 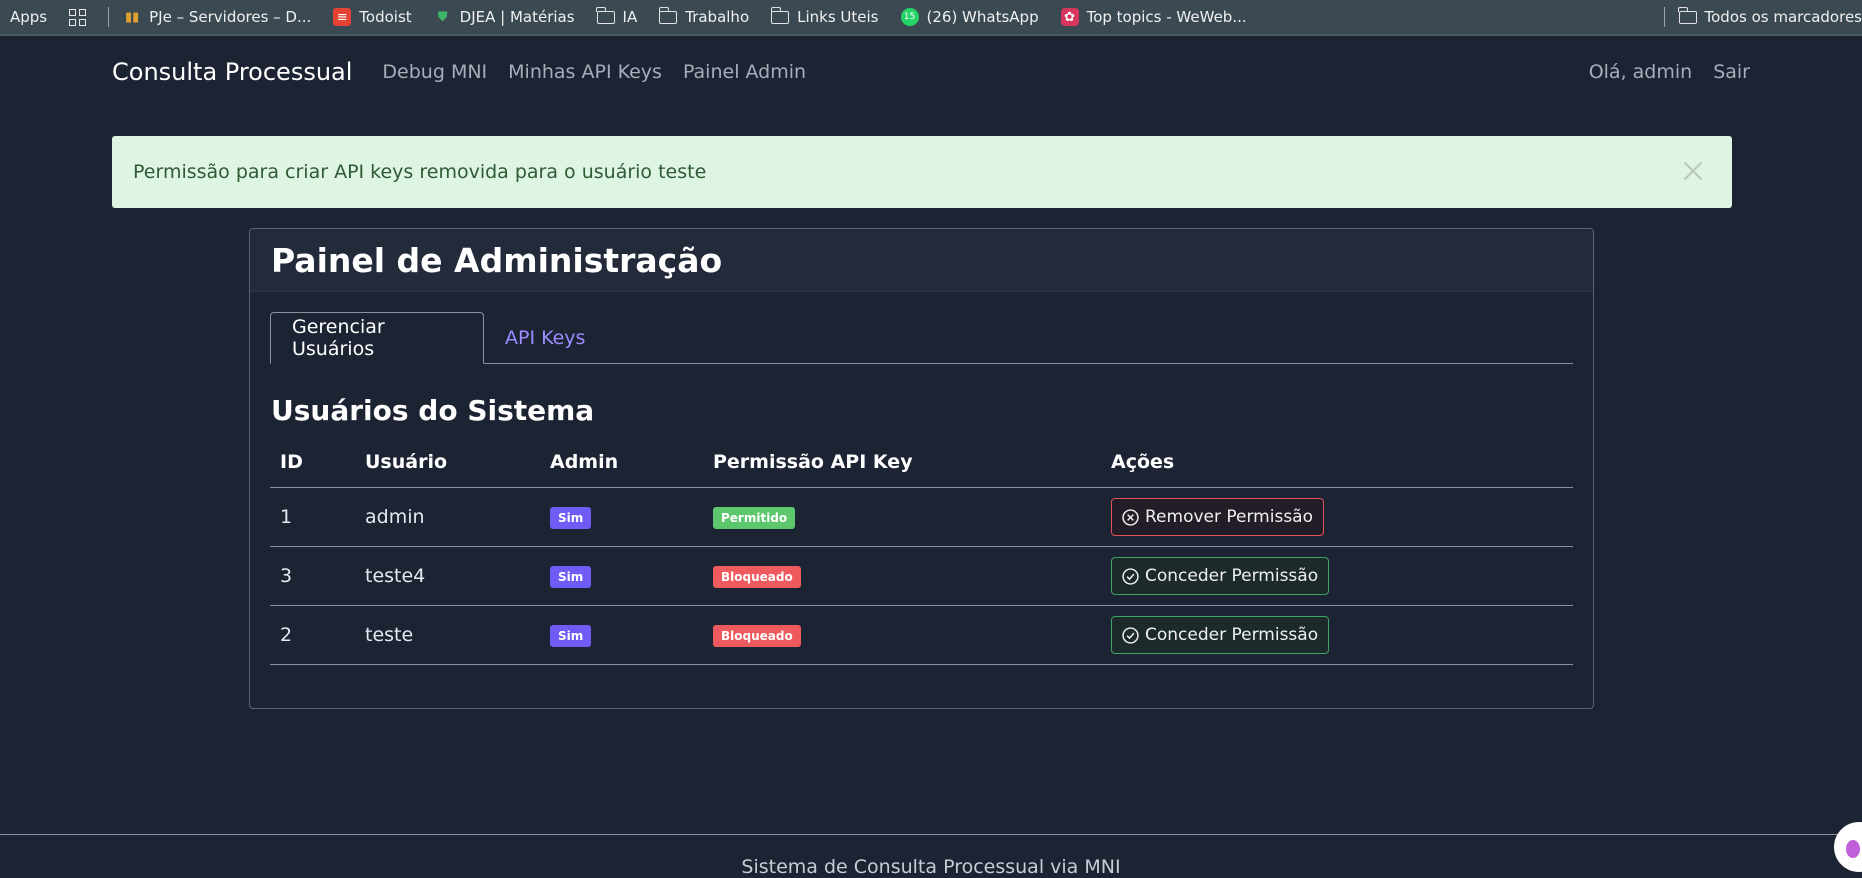 I want to click on tabs: Gerenciar Usuários API Keys, so click(x=921, y=338).